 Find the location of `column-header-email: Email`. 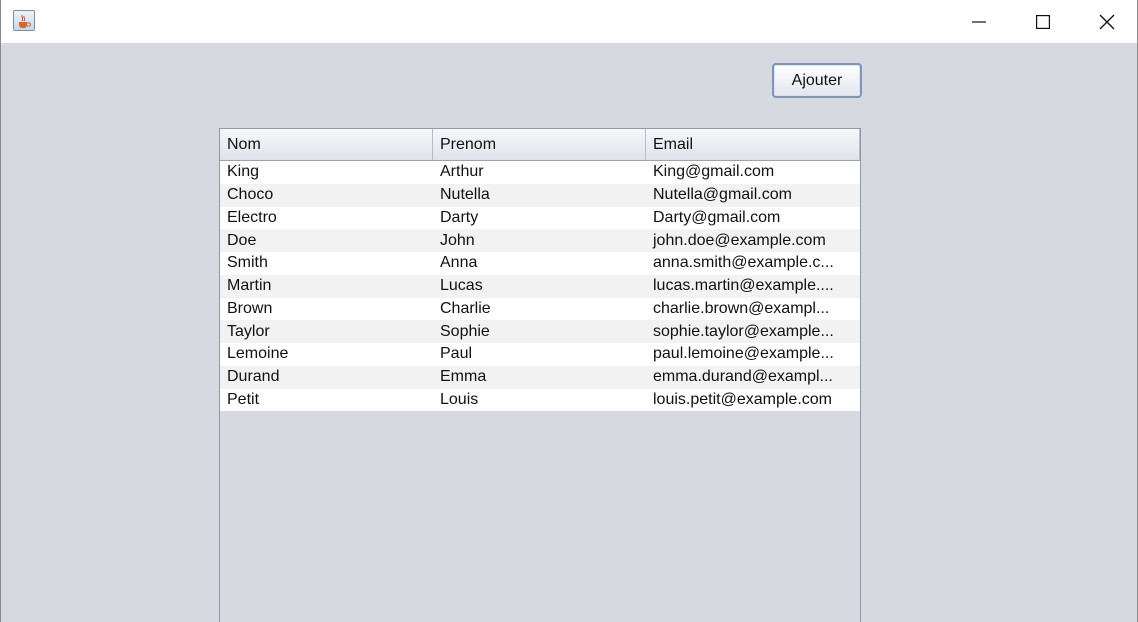

column-header-email: Email is located at coordinates (753, 144).